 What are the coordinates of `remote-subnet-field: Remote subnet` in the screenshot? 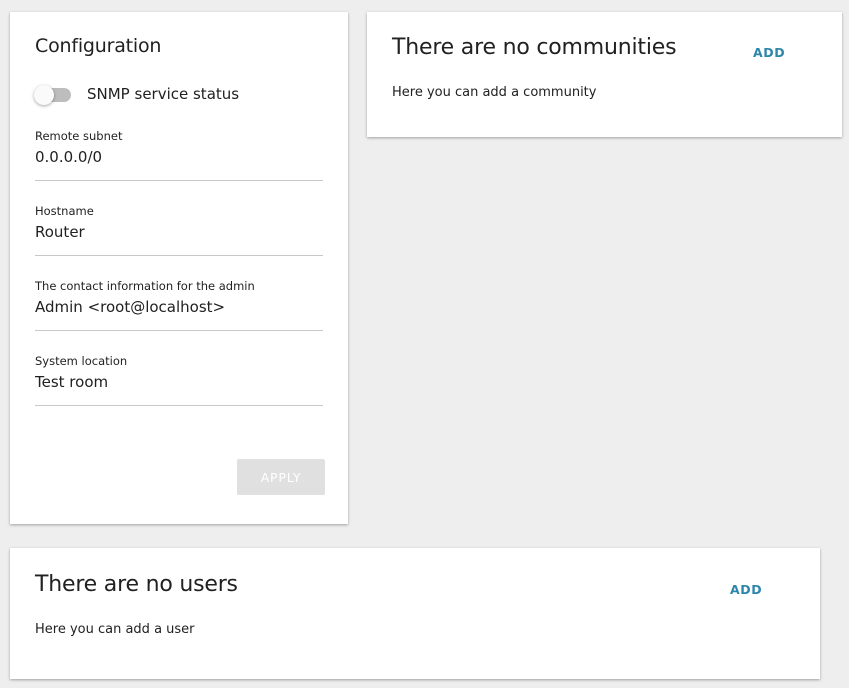 It's located at (179, 155).